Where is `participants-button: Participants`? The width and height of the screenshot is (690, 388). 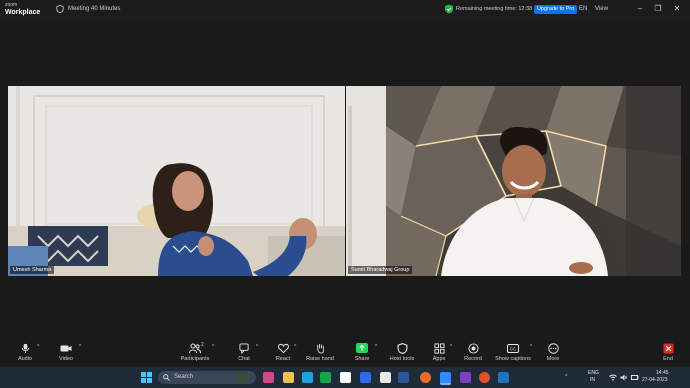 participants-button: Participants is located at coordinates (195, 352).